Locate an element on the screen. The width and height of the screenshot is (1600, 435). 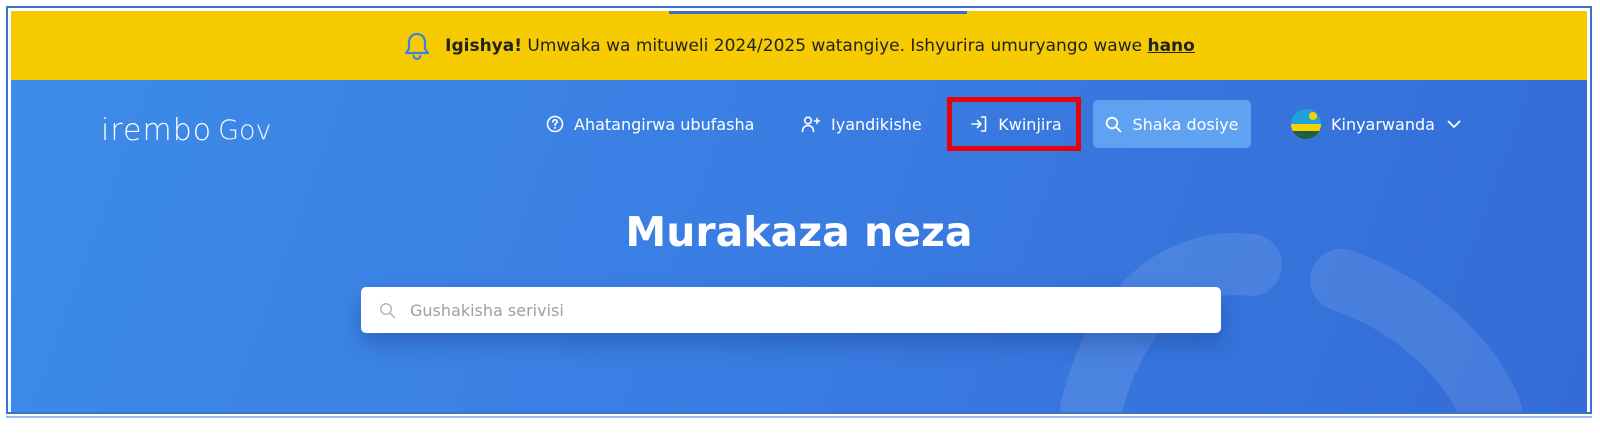
banner-link: hano is located at coordinates (1170, 46).